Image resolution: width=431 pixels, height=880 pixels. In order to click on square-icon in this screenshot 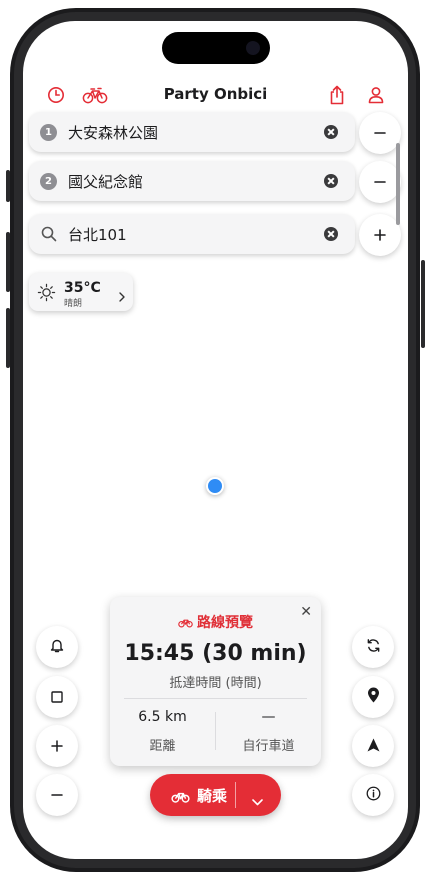, I will do `click(57, 697)`.